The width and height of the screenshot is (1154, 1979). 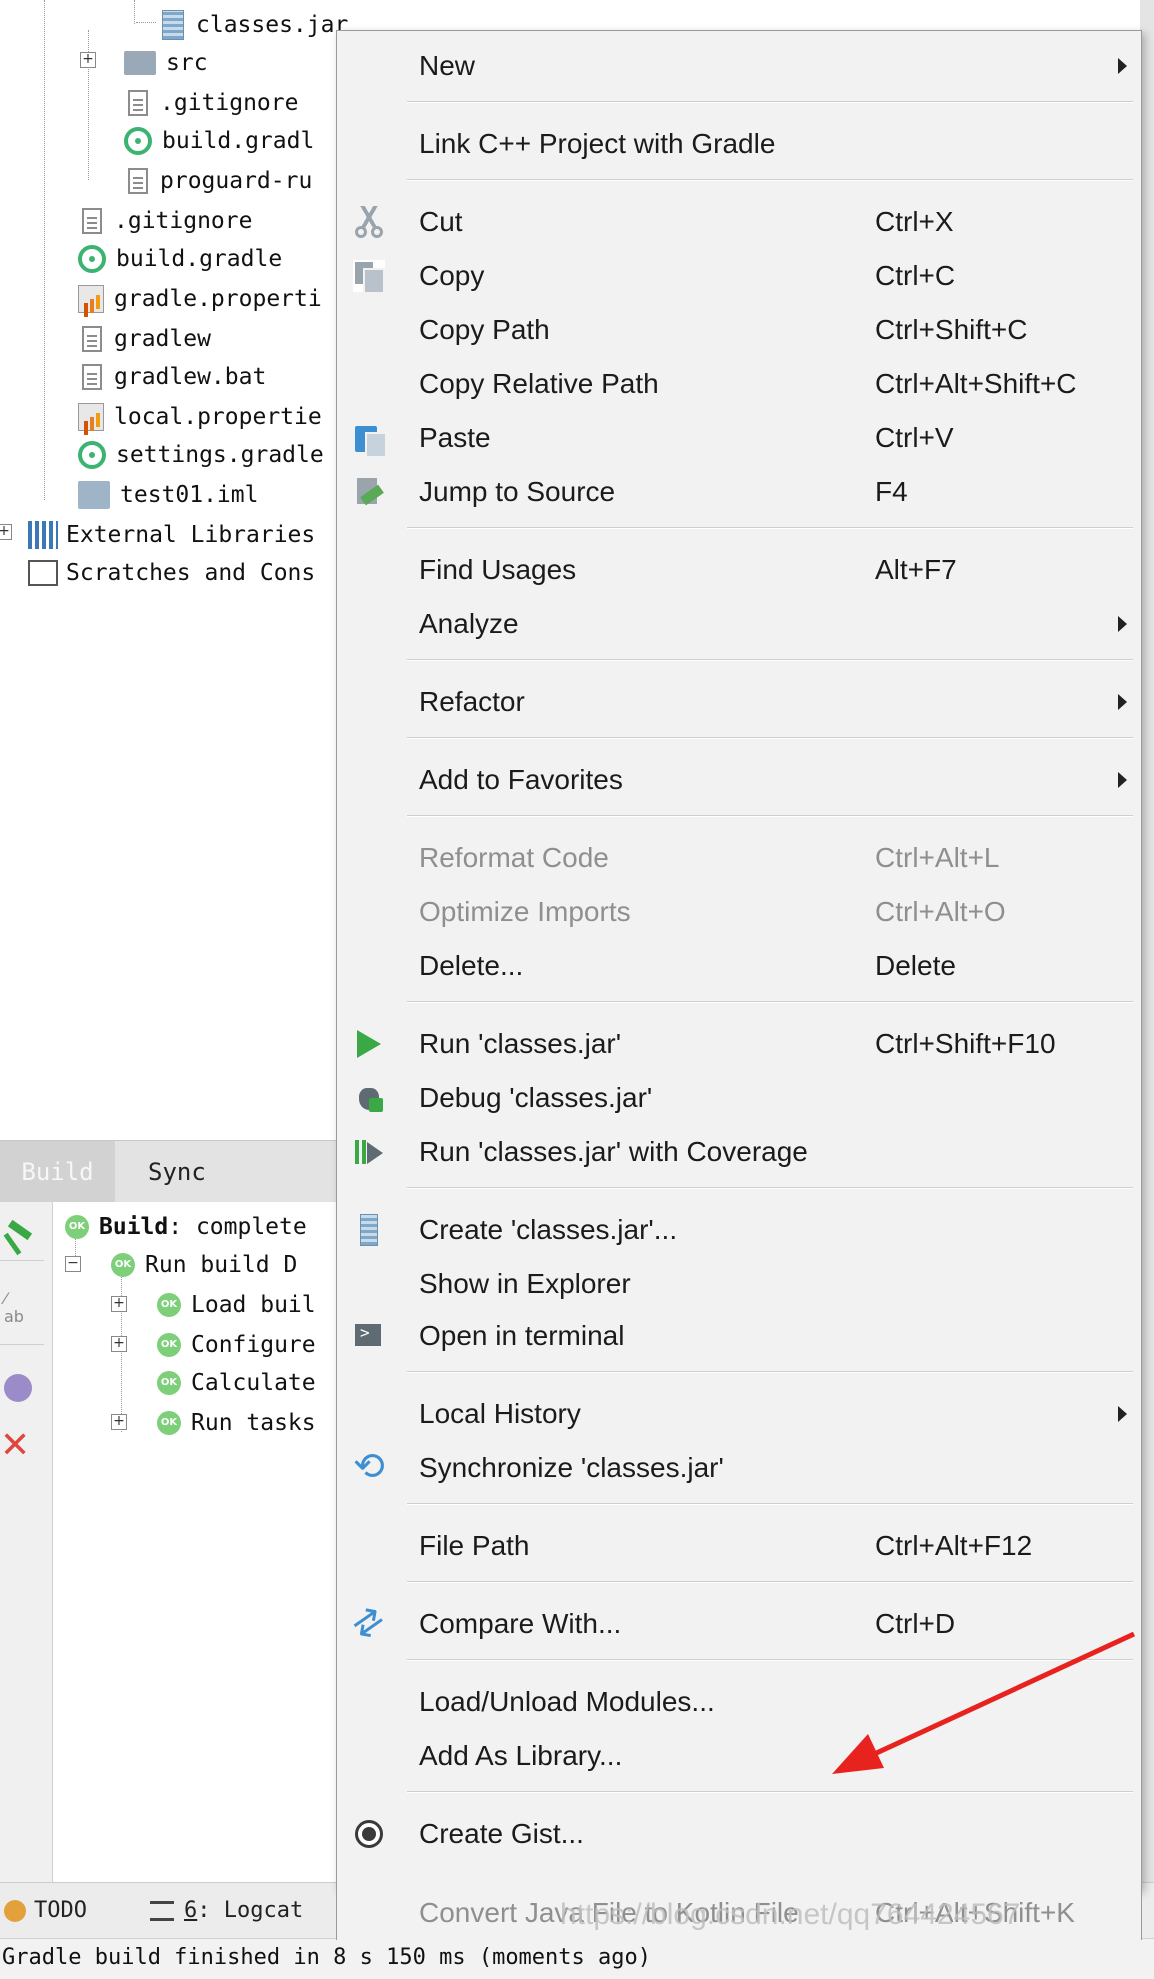 I want to click on menu-item-run-with-coverage: Run 'classes.jar' with Coverage, so click(x=739, y=1152).